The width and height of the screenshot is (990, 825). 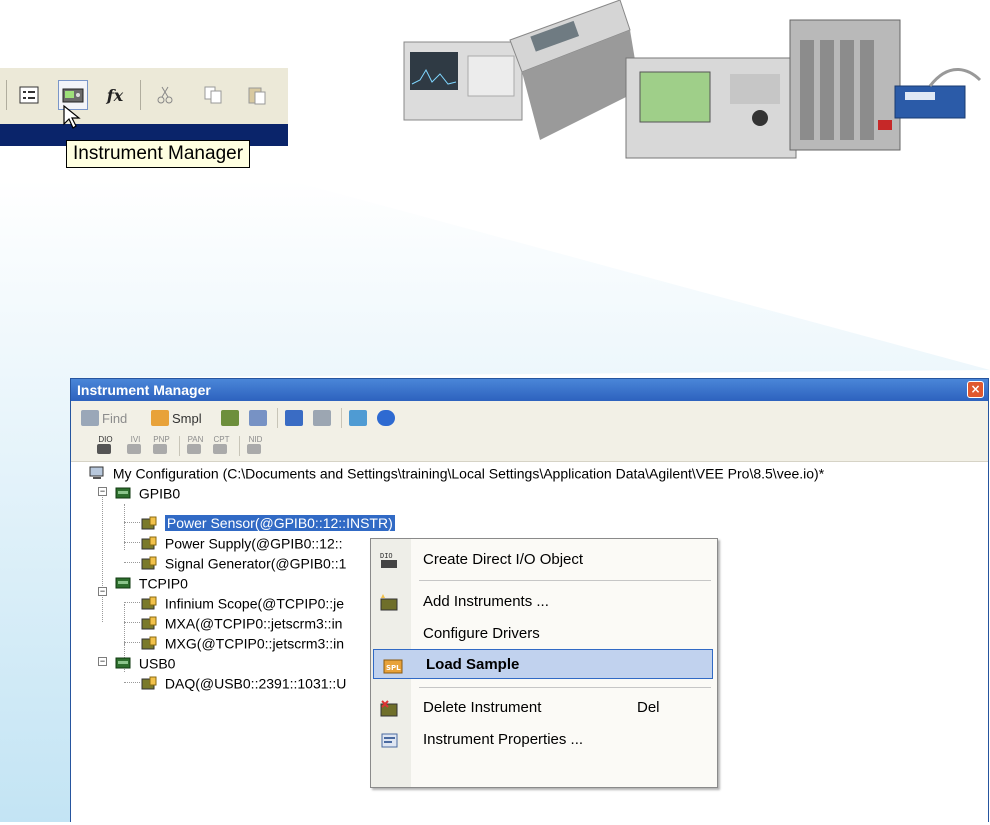 I want to click on pan-icon, so click(x=194, y=449).